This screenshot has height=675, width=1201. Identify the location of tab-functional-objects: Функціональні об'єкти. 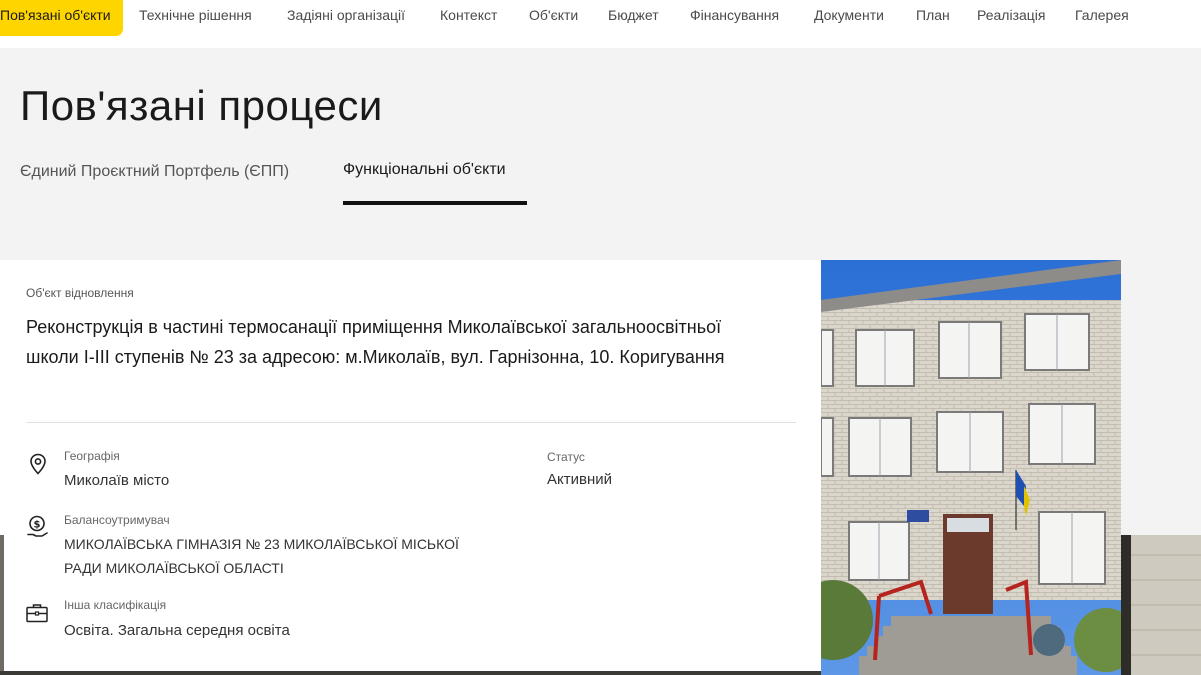
(424, 170).